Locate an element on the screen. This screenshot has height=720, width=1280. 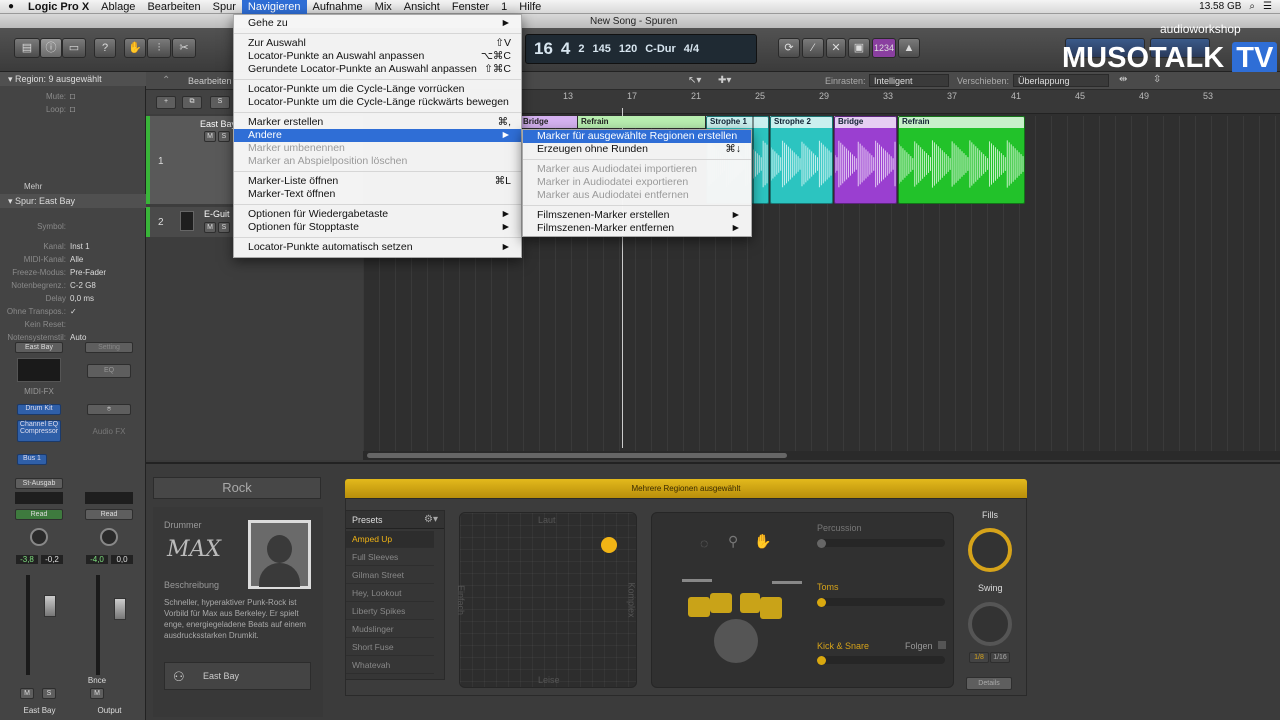
snap-select: Intelligent is located at coordinates (909, 80).